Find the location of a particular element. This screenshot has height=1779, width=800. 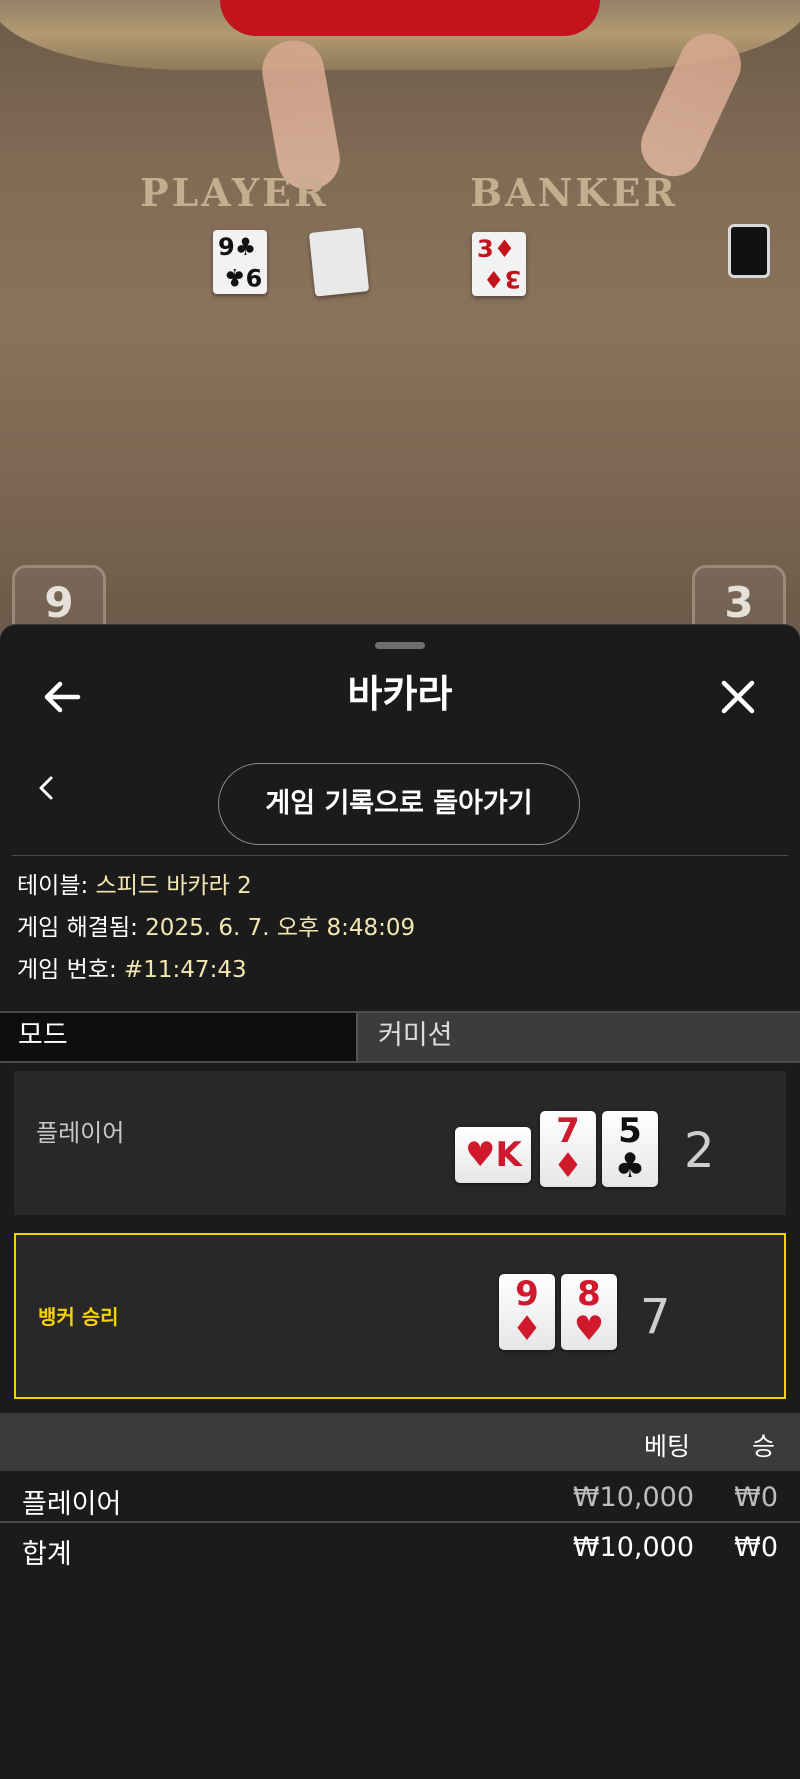

player-card-1: ♥K is located at coordinates (493, 1155).